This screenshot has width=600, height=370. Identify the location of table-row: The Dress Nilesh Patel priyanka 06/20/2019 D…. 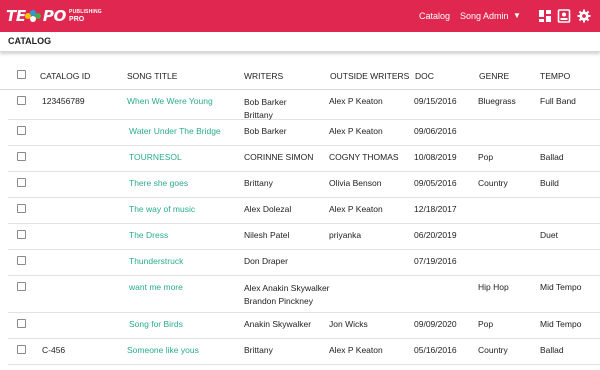
(304, 237).